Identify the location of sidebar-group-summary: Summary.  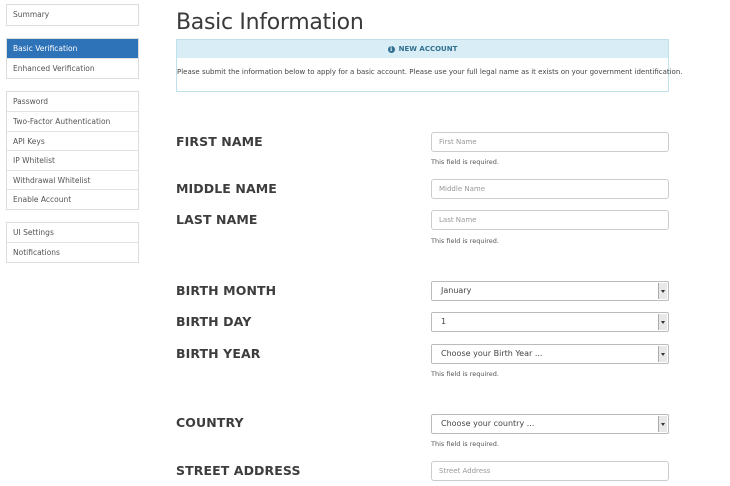
(72, 15).